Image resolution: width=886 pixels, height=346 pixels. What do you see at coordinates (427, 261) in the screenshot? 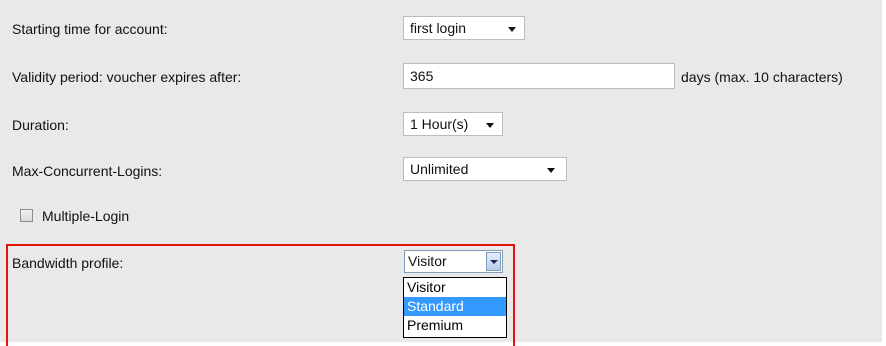
I see `bandwidth-value: Visitor` at bounding box center [427, 261].